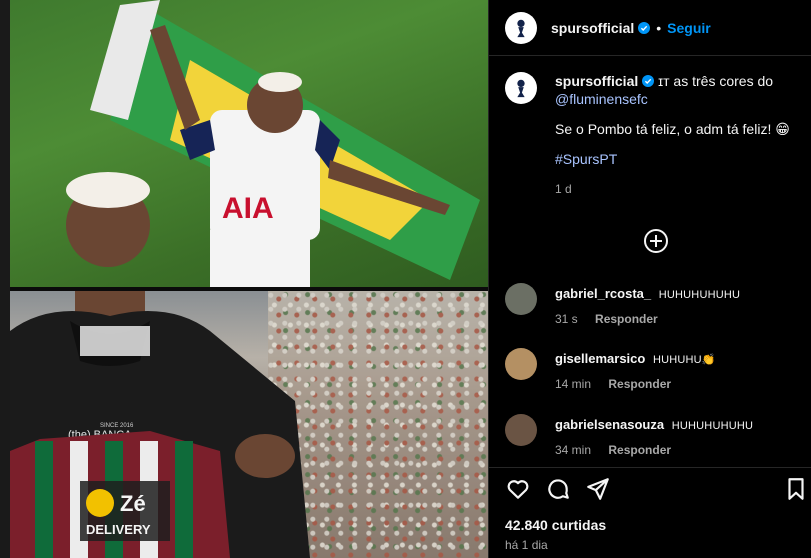 Image resolution: width=811 pixels, height=558 pixels. What do you see at coordinates (655, 369) in the screenshot?
I see `comment-item: gisellemarsico HUHUHU👏 14 min Responder` at bounding box center [655, 369].